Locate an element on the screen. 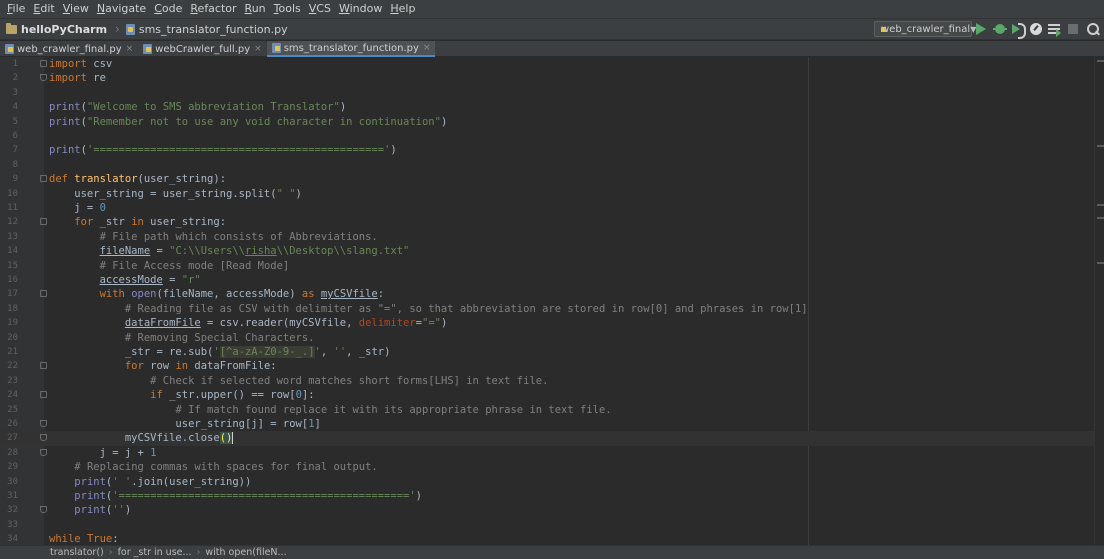 The image size is (1104, 559). tab-label: sms_translator_function.py is located at coordinates (351, 48).